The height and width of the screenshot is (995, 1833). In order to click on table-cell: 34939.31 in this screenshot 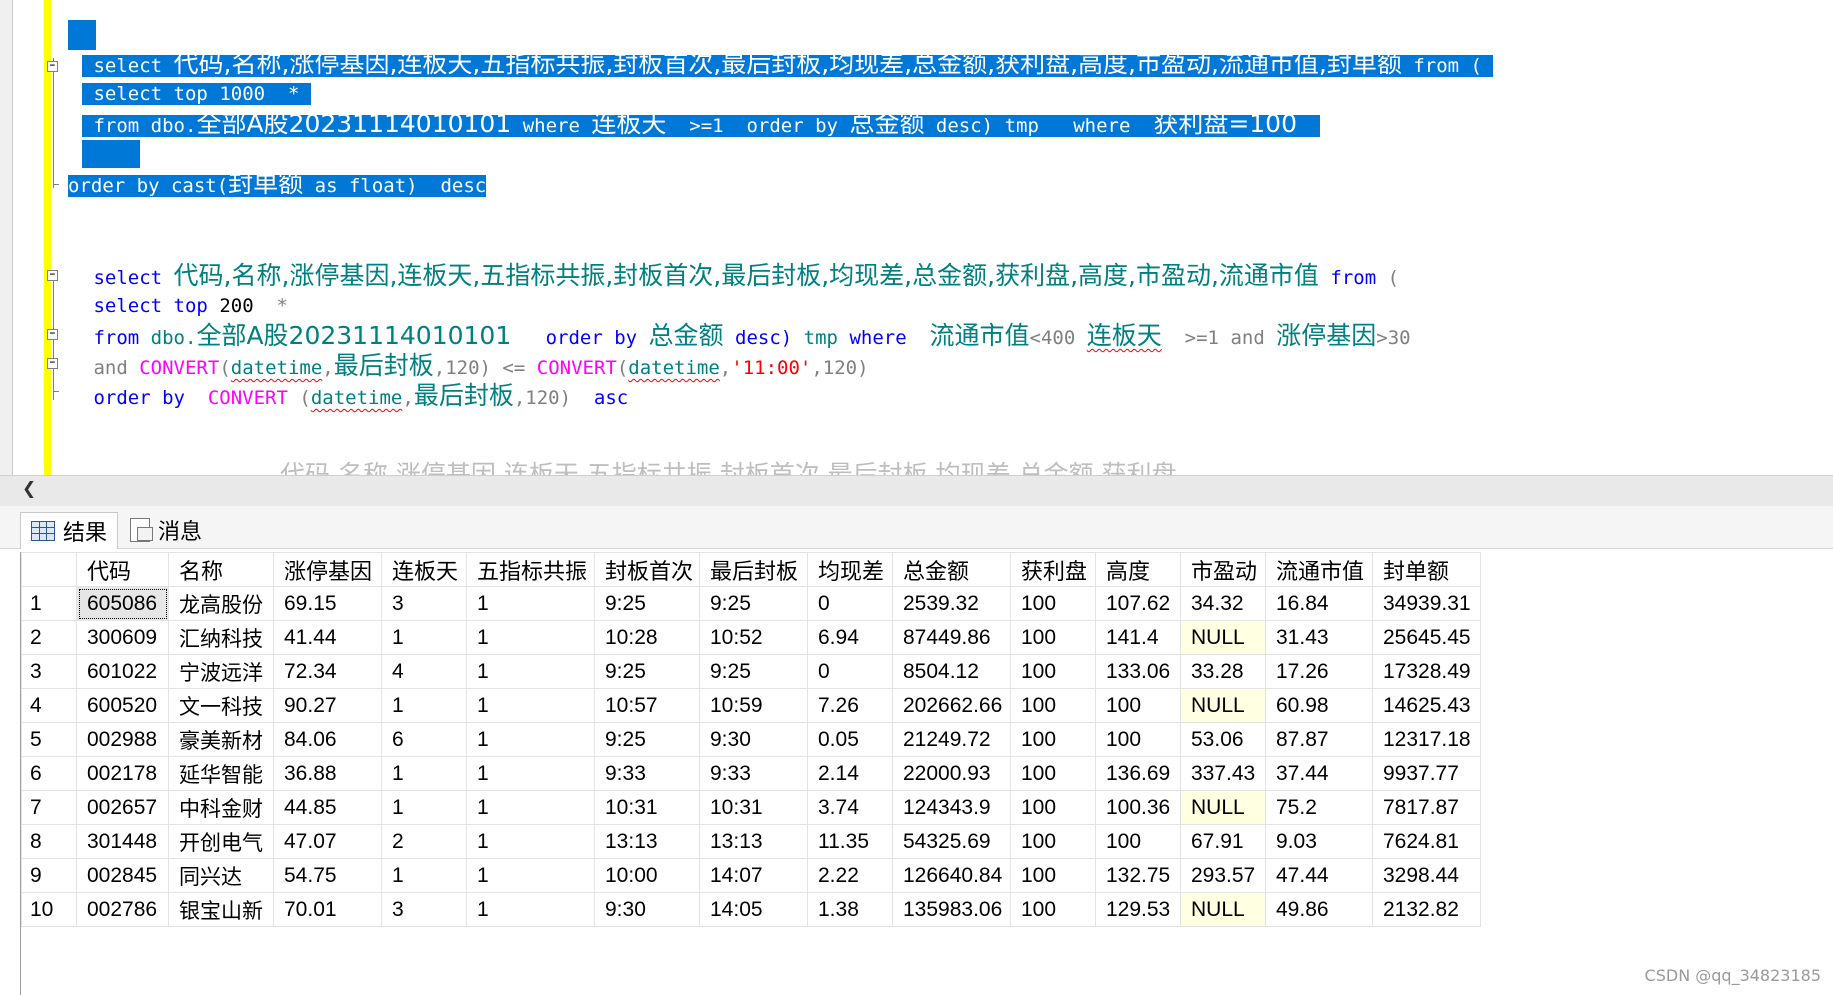, I will do `click(1426, 603)`.